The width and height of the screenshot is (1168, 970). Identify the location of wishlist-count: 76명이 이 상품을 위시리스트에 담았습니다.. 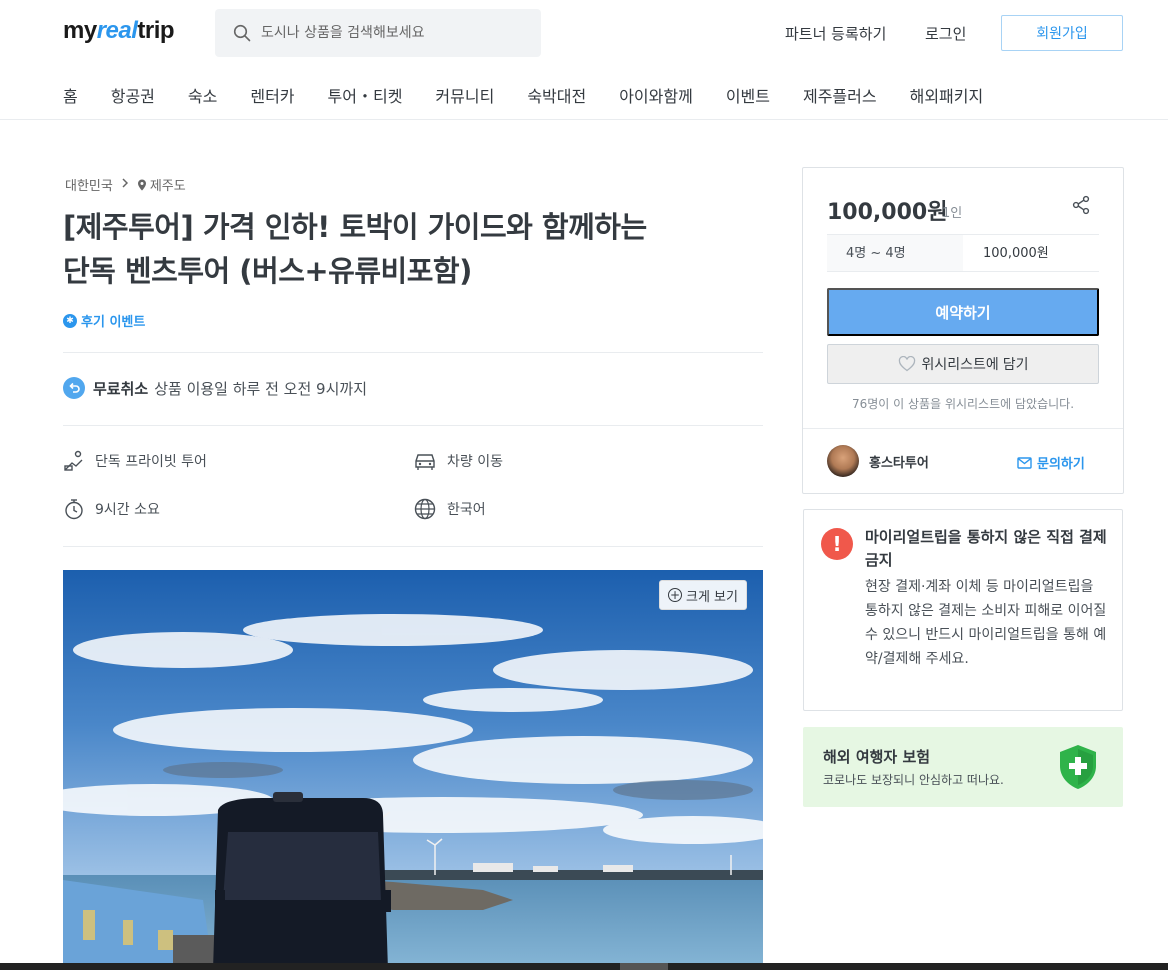
(963, 404).